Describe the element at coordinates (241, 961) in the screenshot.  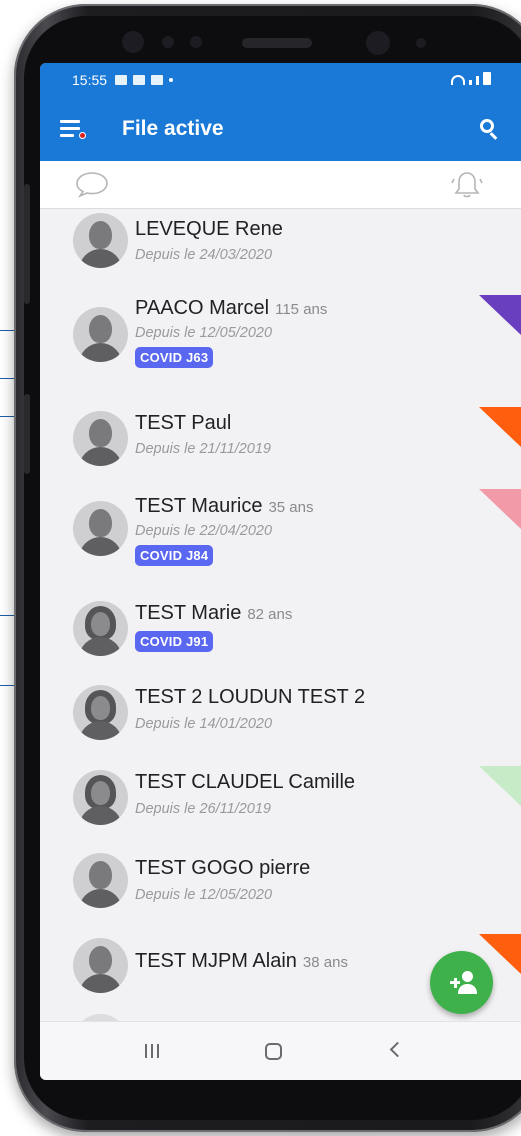
I see `patient-name: TEST MJPM Alain 38 ans` at that location.